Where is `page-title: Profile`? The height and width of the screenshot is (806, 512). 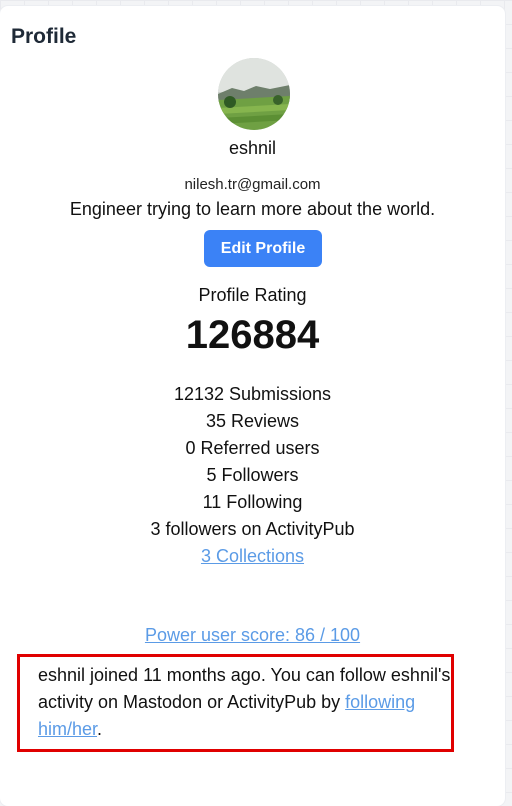 page-title: Profile is located at coordinates (44, 36).